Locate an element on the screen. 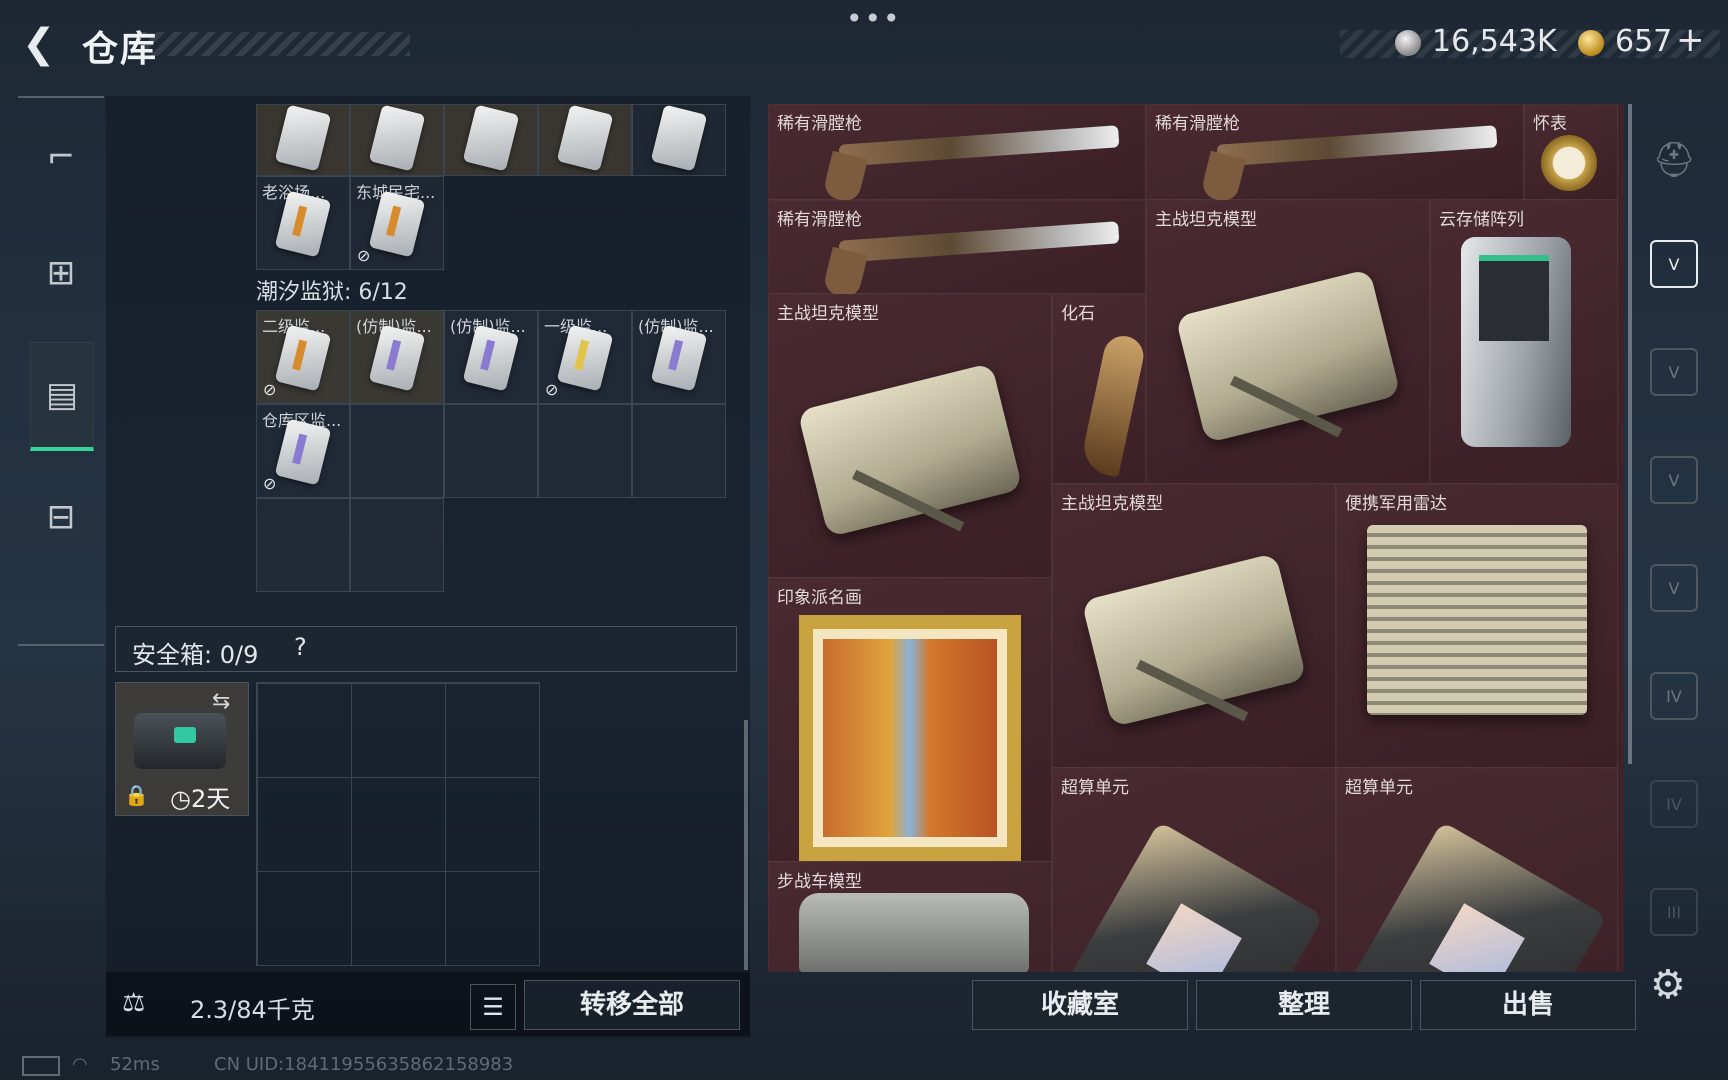 The image size is (1728, 1080). safebox-capacity: 安全箱: 0/9 is located at coordinates (195, 655).